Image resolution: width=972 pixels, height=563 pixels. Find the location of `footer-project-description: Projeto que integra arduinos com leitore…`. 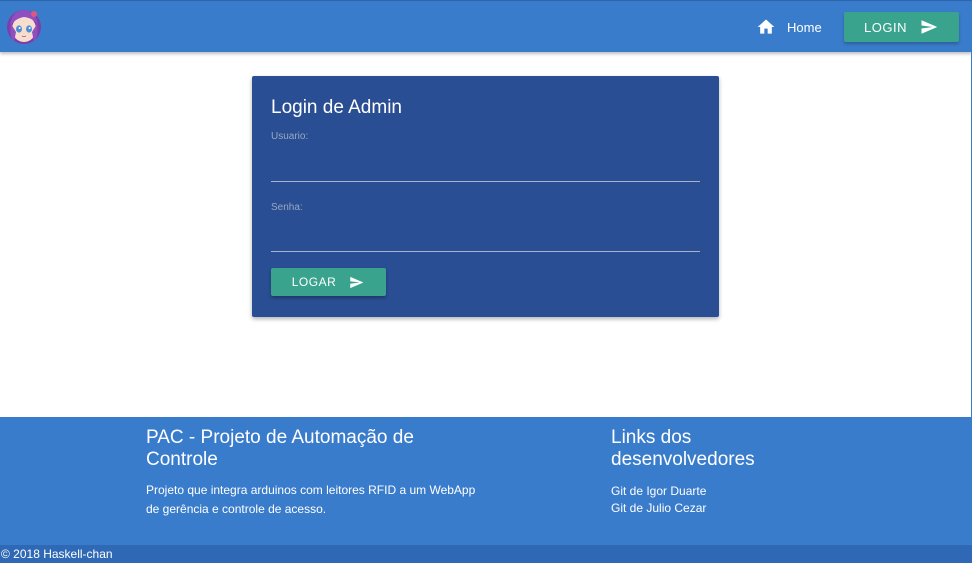

footer-project-description: Projeto que integra arduinos com leitore… is located at coordinates (311, 499).